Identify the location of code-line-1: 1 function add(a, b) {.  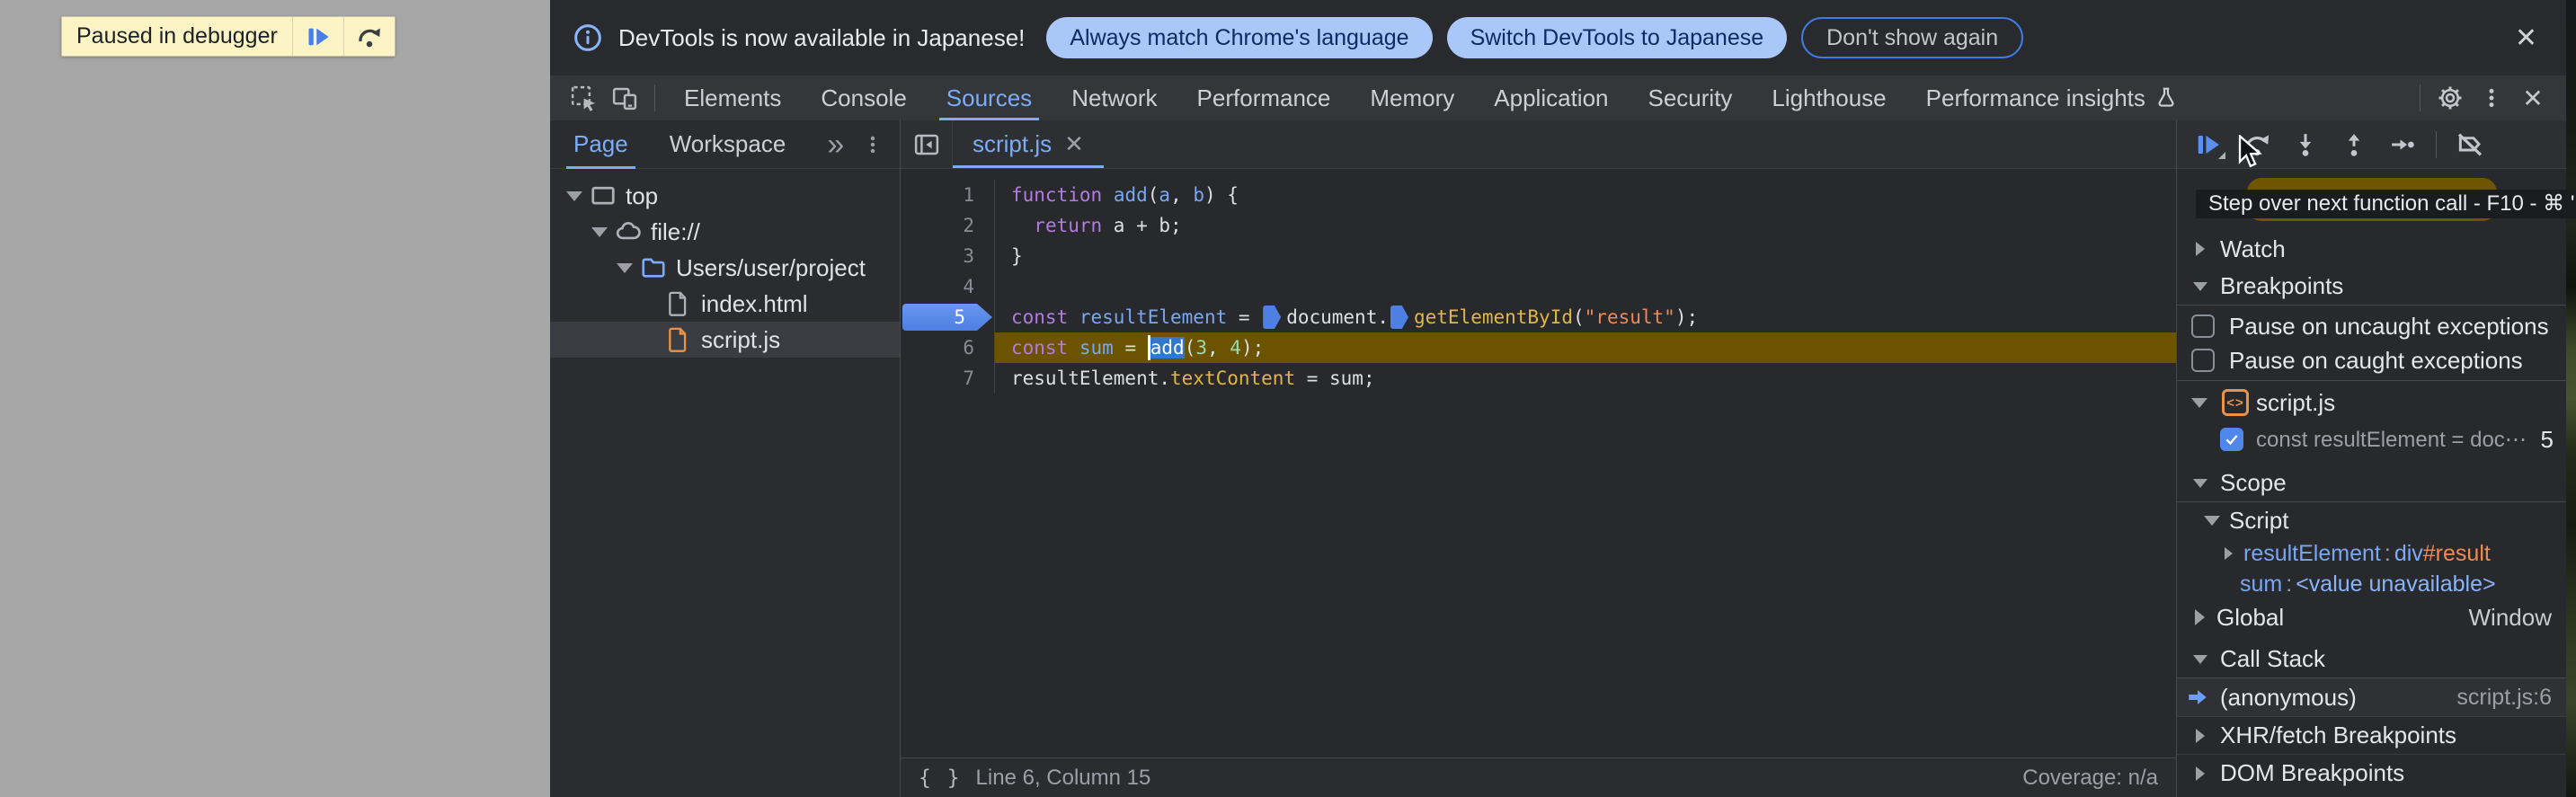
(1538, 195).